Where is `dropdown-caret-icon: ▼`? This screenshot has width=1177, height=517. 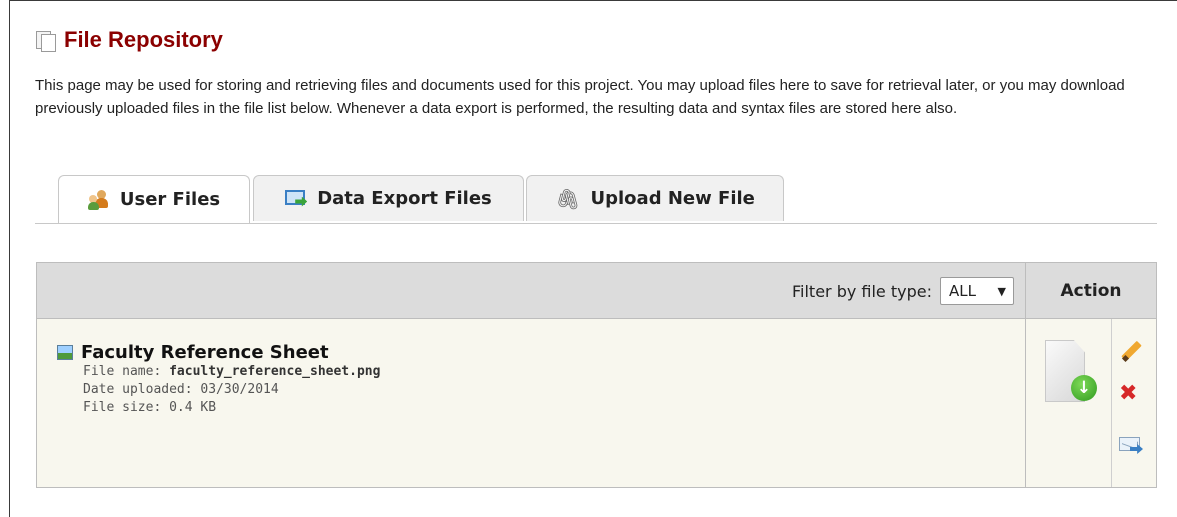 dropdown-caret-icon: ▼ is located at coordinates (1001, 291).